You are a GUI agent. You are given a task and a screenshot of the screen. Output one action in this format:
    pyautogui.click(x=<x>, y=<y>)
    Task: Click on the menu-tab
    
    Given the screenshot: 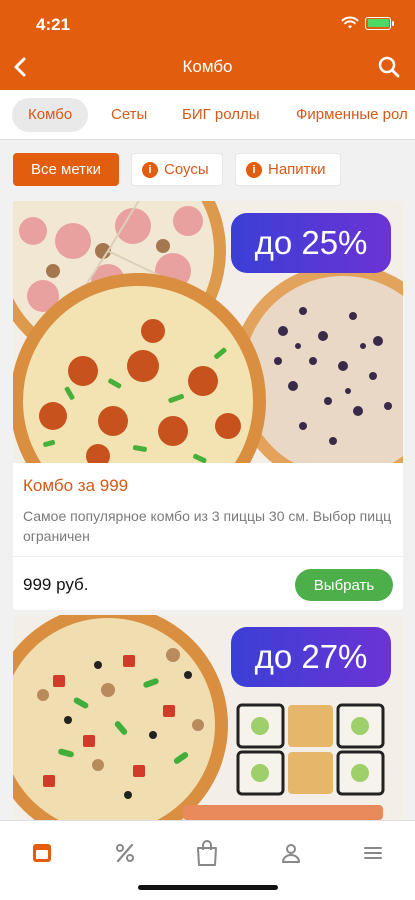 What is the action you would take?
    pyautogui.click(x=42, y=853)
    